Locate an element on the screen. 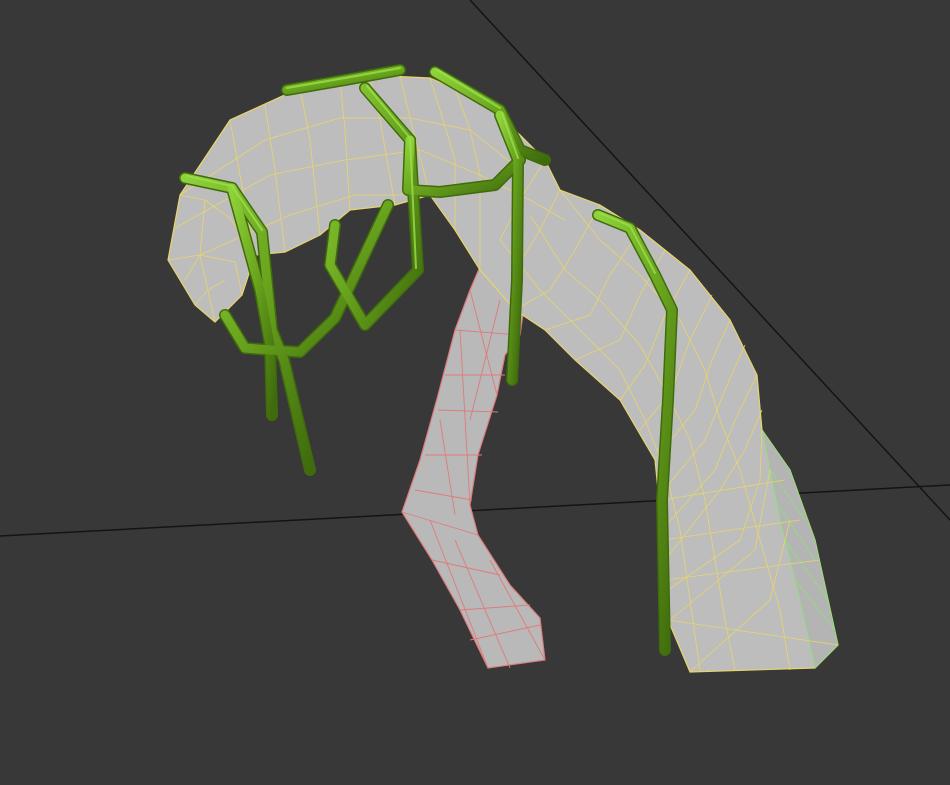 Image resolution: width=950 pixels, height=785 pixels. inner-bent-tube-mesh is located at coordinates (473, 461).